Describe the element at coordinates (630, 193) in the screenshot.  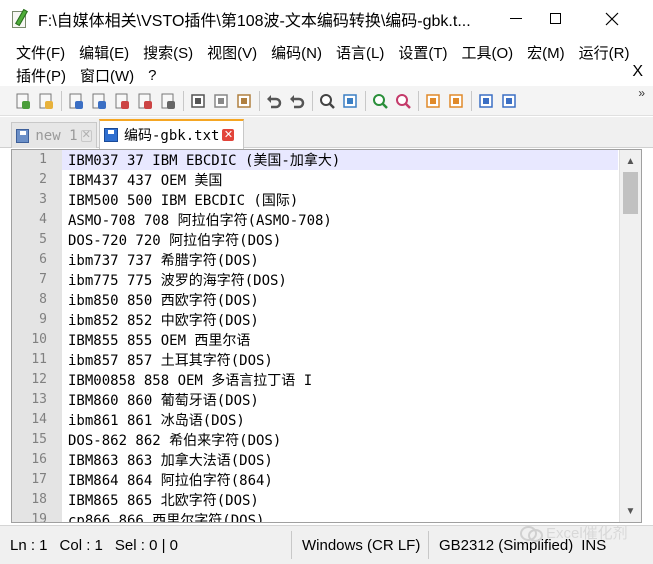
I see `scroll-thumb` at that location.